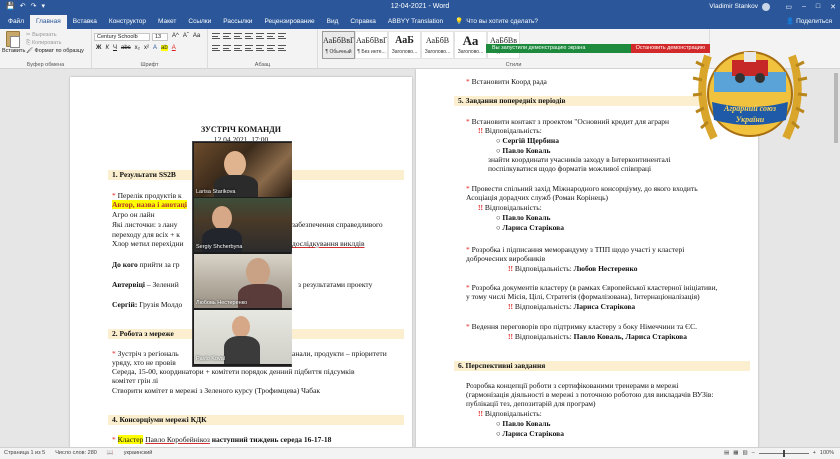 The height and width of the screenshot is (459, 840). I want to click on font-color-icon: A, so click(174, 48).